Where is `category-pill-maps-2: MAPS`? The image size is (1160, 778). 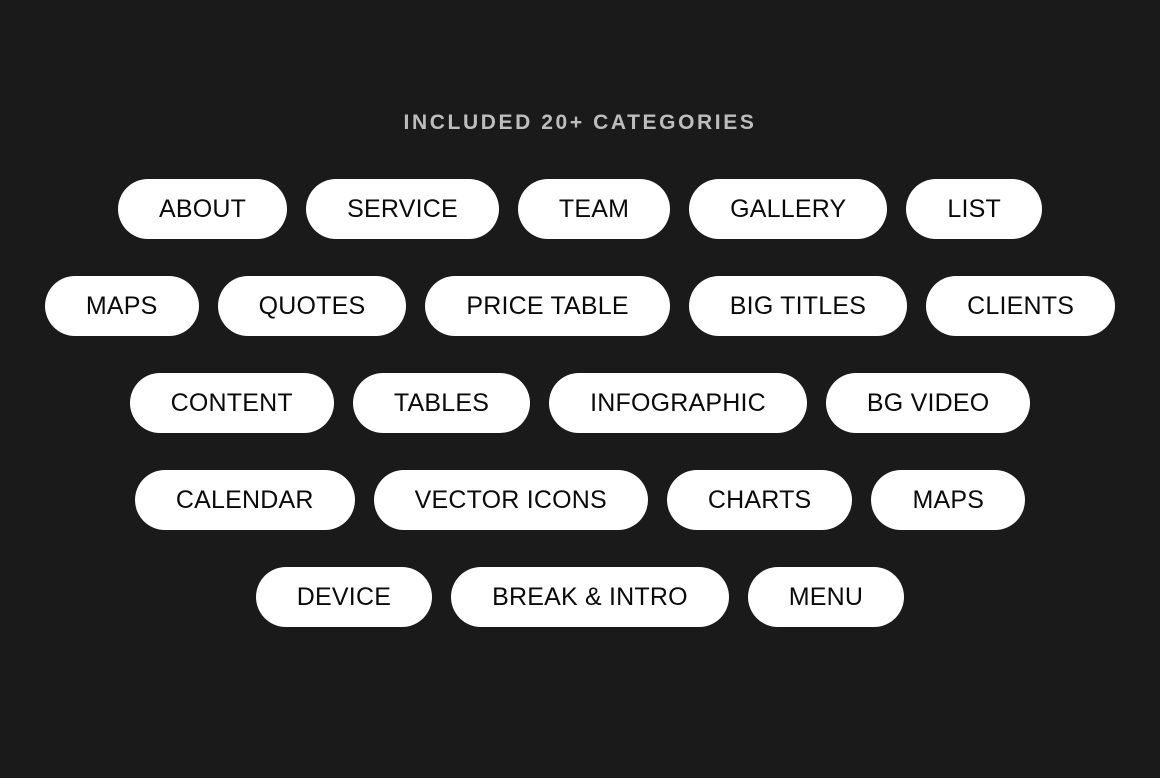
category-pill-maps-2: MAPS is located at coordinates (948, 500).